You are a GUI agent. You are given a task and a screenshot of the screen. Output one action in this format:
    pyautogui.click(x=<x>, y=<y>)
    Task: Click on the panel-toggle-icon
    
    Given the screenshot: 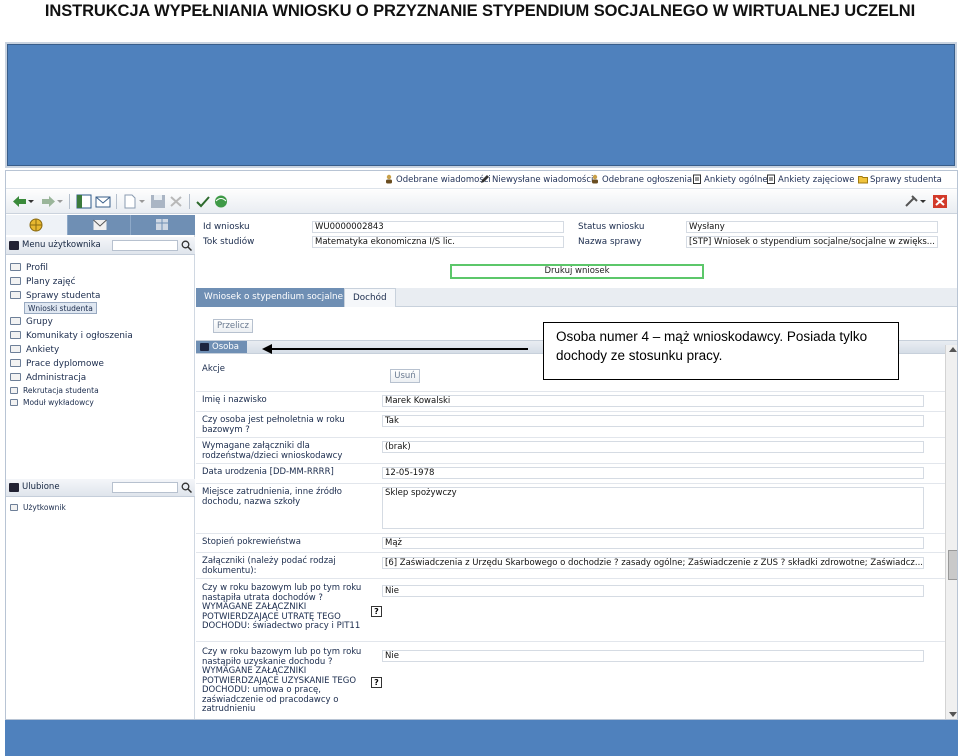 What is the action you would take?
    pyautogui.click(x=84, y=201)
    